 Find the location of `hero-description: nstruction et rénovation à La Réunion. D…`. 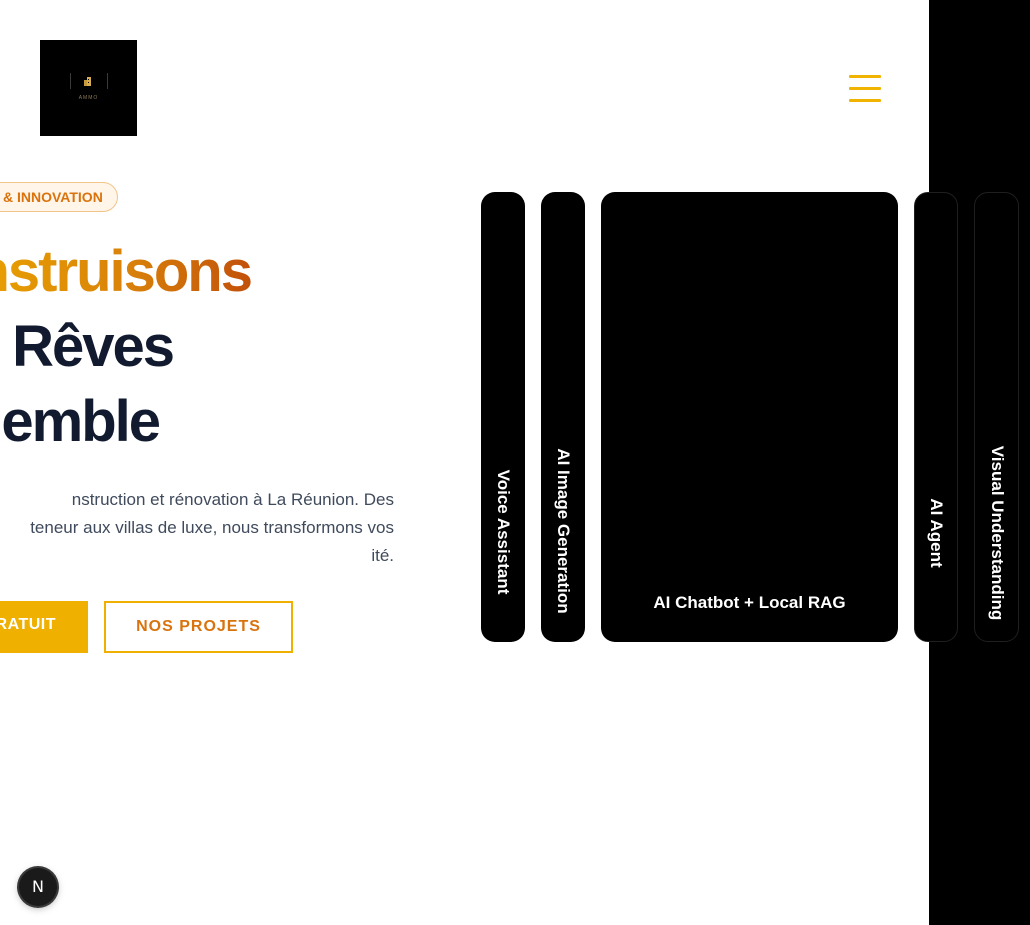

hero-description: nstruction et rénovation à La Réunion. D… is located at coordinates (212, 528).